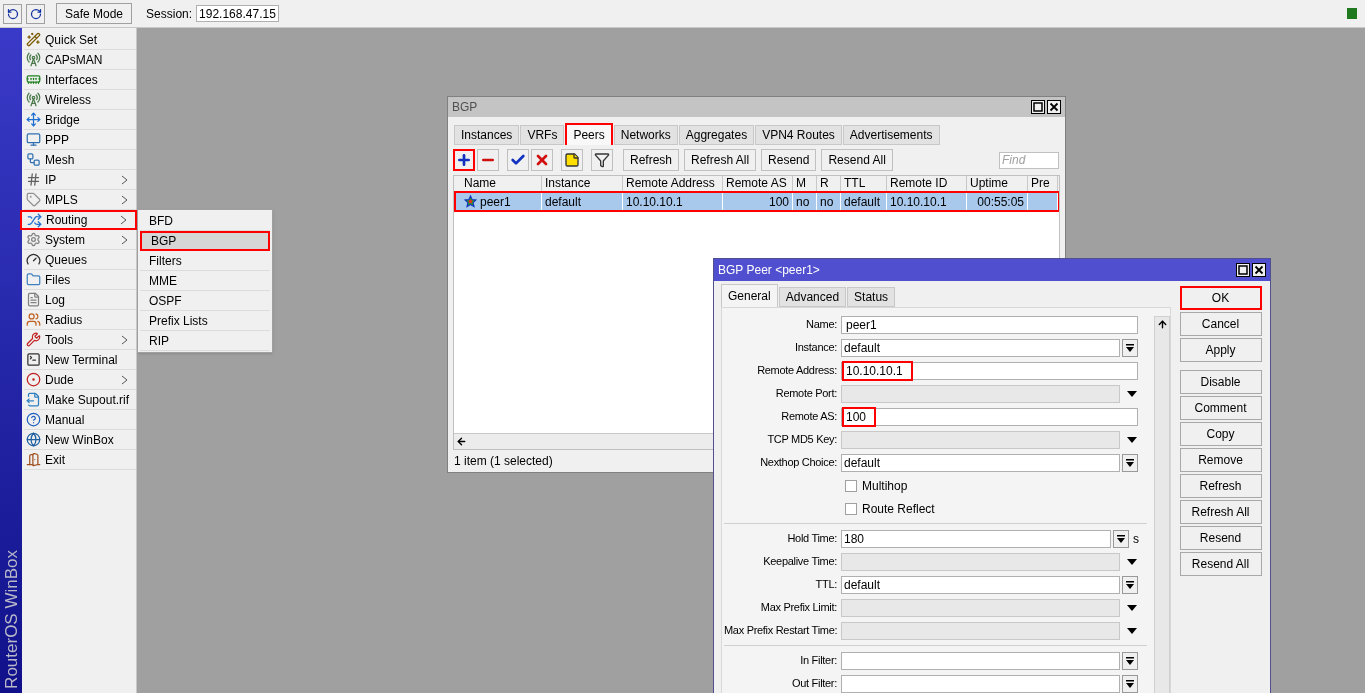  Describe the element at coordinates (80, 240) in the screenshot. I see `sidebar-item: System` at that location.